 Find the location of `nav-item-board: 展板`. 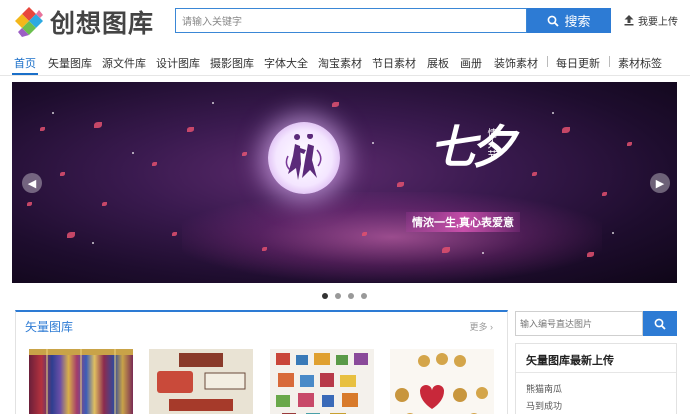

nav-item-board: 展板 is located at coordinates (438, 63).